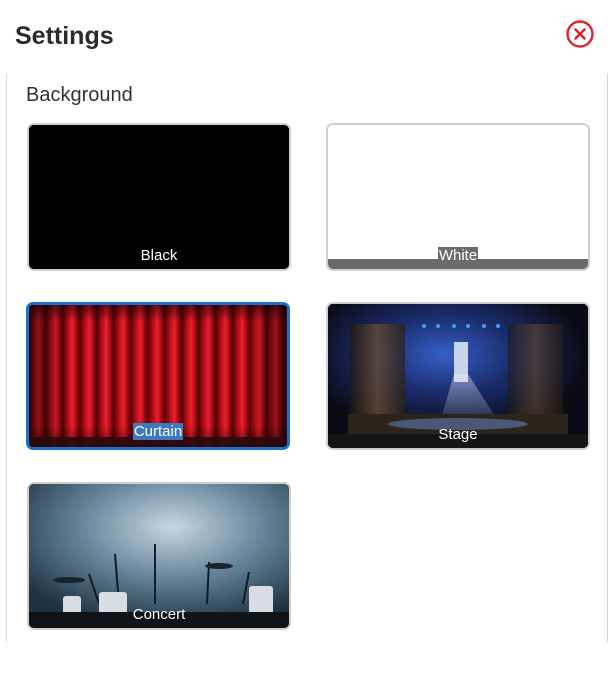 The height and width of the screenshot is (694, 616). What do you see at coordinates (159, 614) in the screenshot?
I see `background-option-label: Concert` at bounding box center [159, 614].